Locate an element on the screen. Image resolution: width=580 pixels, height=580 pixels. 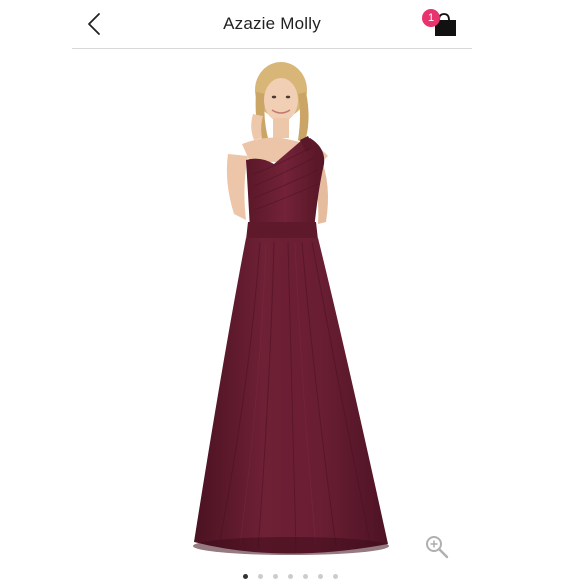
page-title: Azazie Molly is located at coordinates (272, 23).